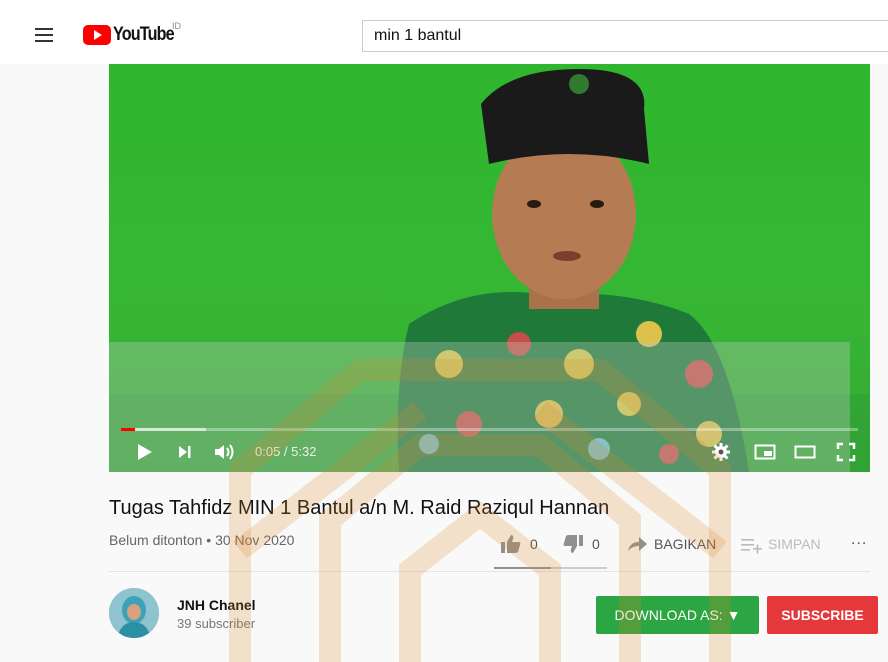  What do you see at coordinates (489, 429) in the screenshot?
I see `progress-bar` at bounding box center [489, 429].